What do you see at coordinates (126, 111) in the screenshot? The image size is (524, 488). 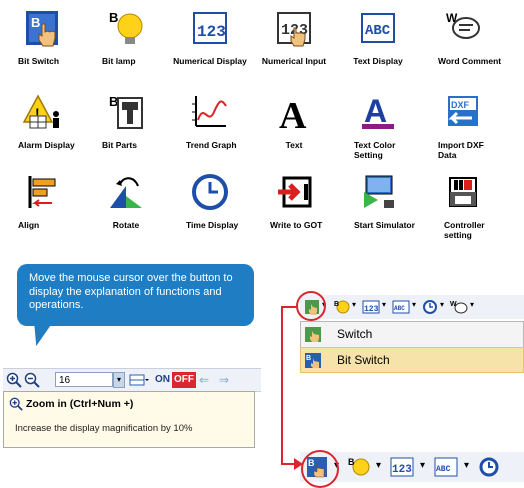 I see `bit-parts-icon: B` at bounding box center [126, 111].